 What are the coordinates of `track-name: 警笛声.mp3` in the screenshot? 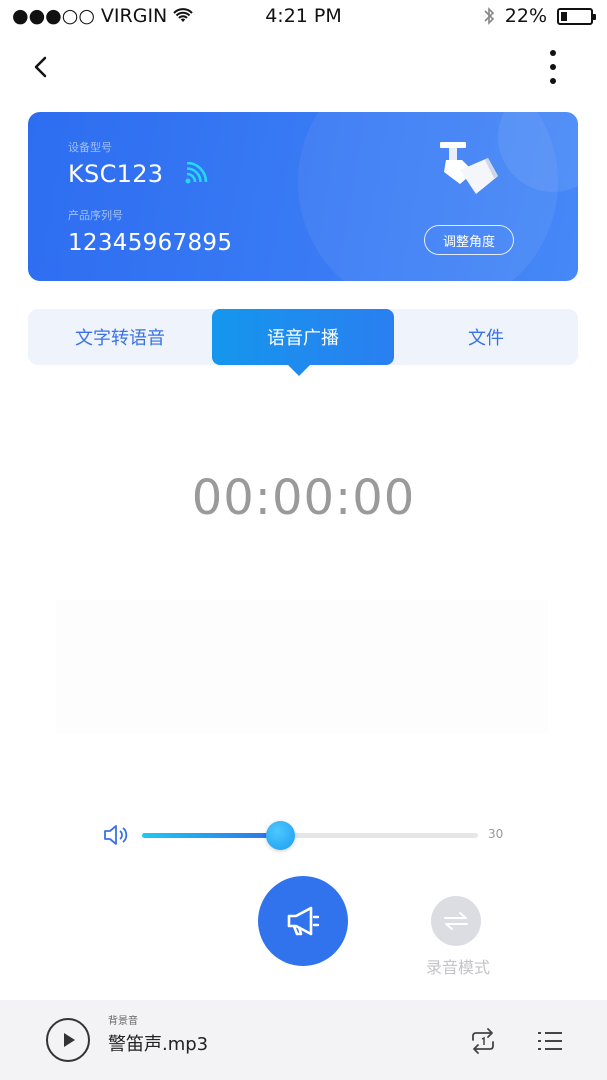 It's located at (158, 1044).